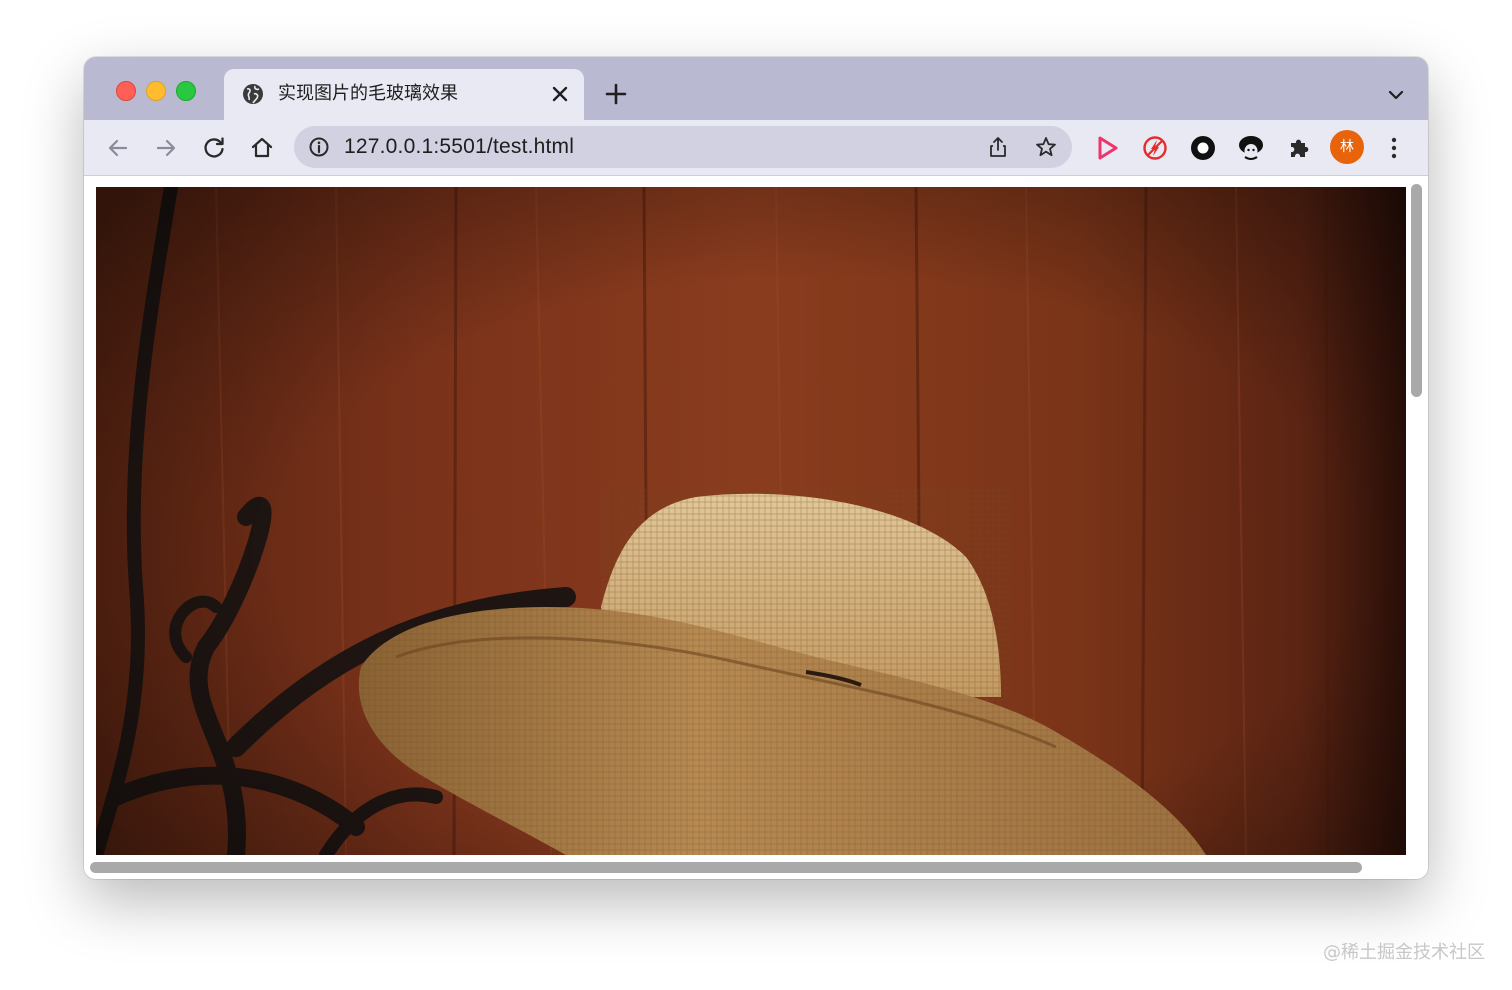 This screenshot has height=990, width=1512. I want to click on avatar: 林, so click(1347, 147).